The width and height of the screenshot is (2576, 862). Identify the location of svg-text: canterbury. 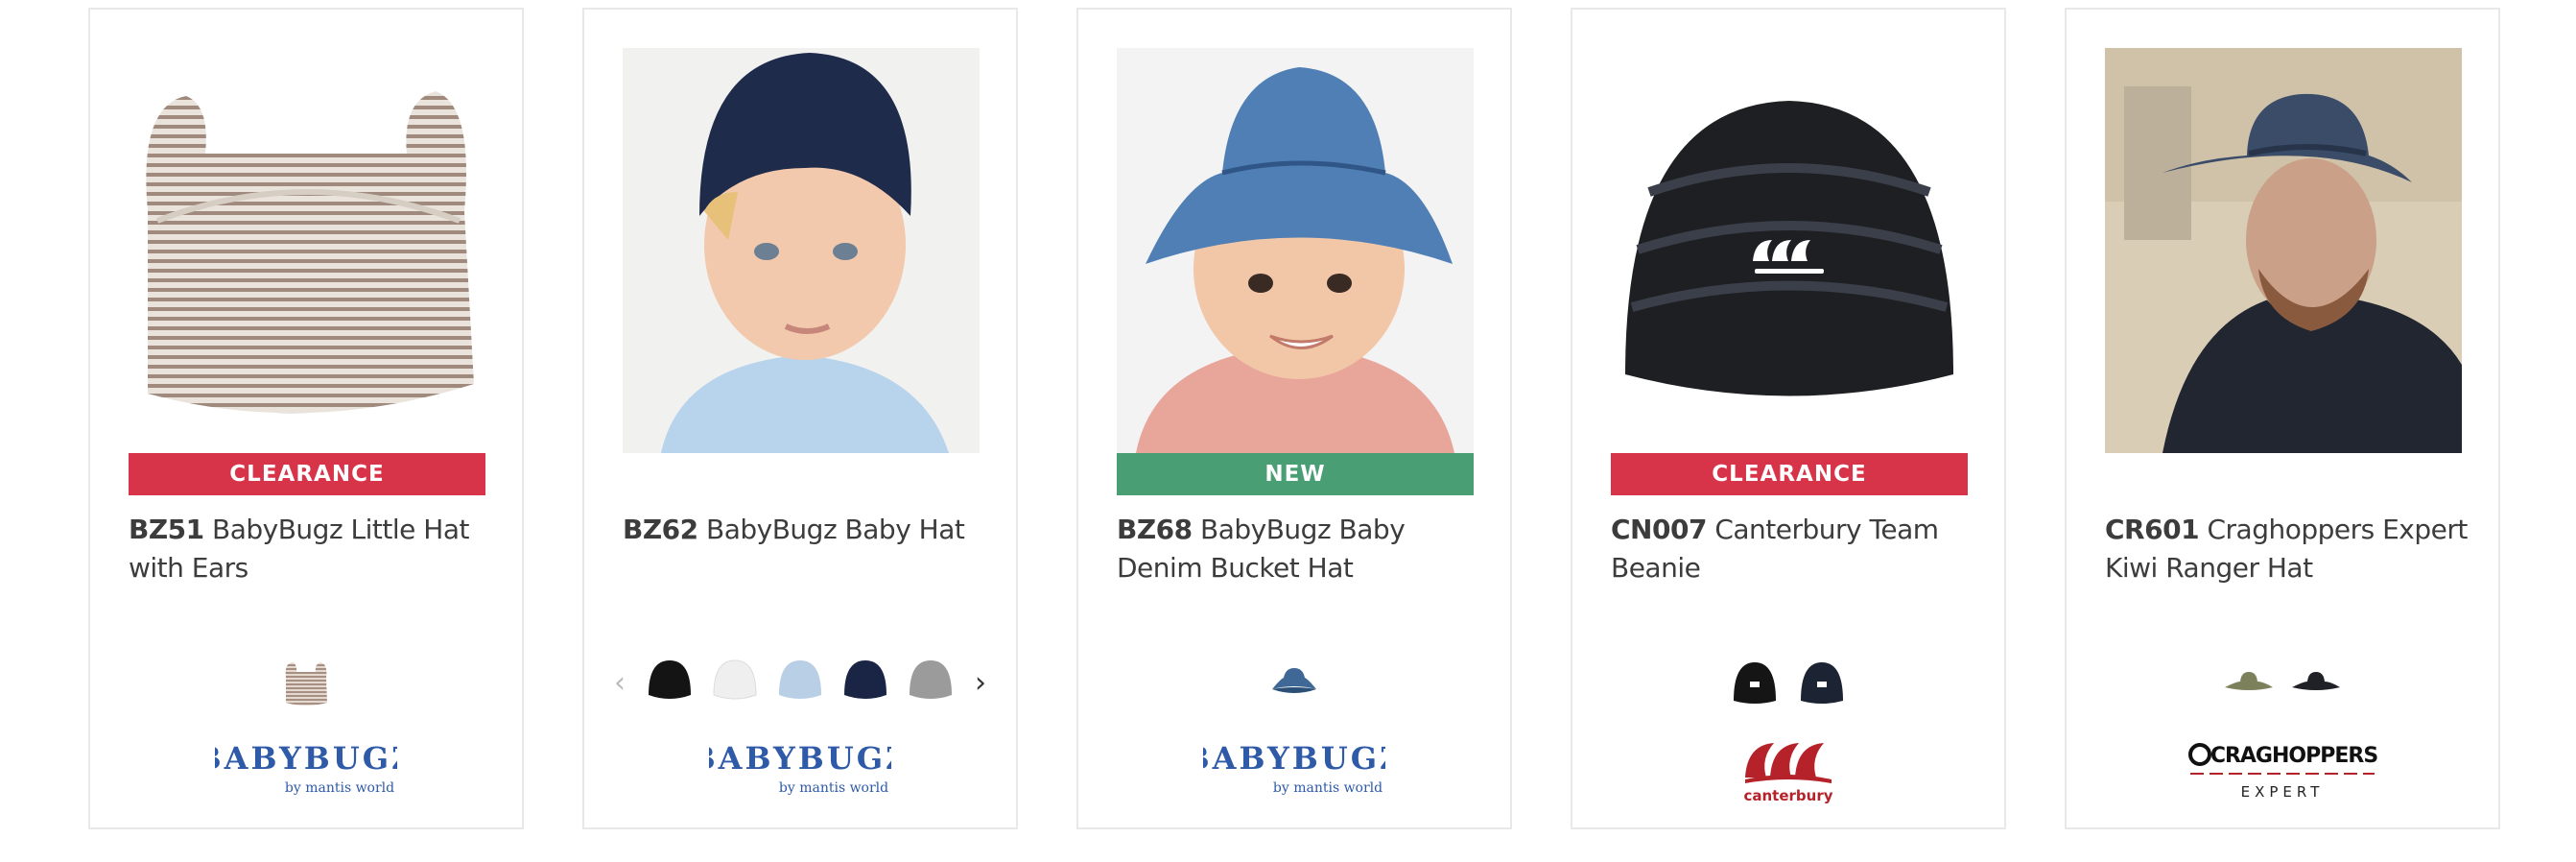
(1787, 795).